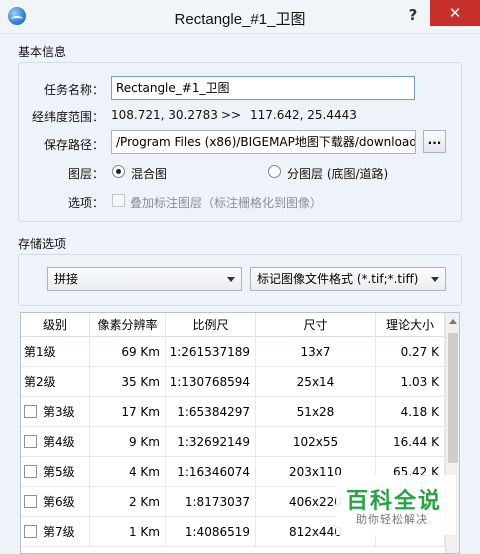 The height and width of the screenshot is (554, 480). I want to click on cell-size-text: 51x28, so click(315, 412).